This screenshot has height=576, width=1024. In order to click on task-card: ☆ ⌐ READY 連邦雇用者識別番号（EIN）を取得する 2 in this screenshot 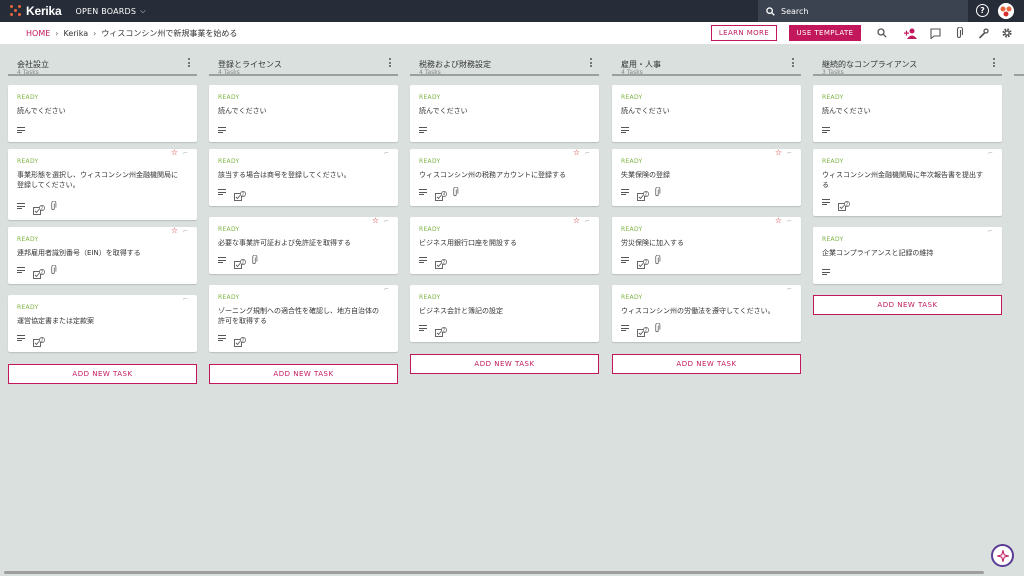, I will do `click(102, 255)`.